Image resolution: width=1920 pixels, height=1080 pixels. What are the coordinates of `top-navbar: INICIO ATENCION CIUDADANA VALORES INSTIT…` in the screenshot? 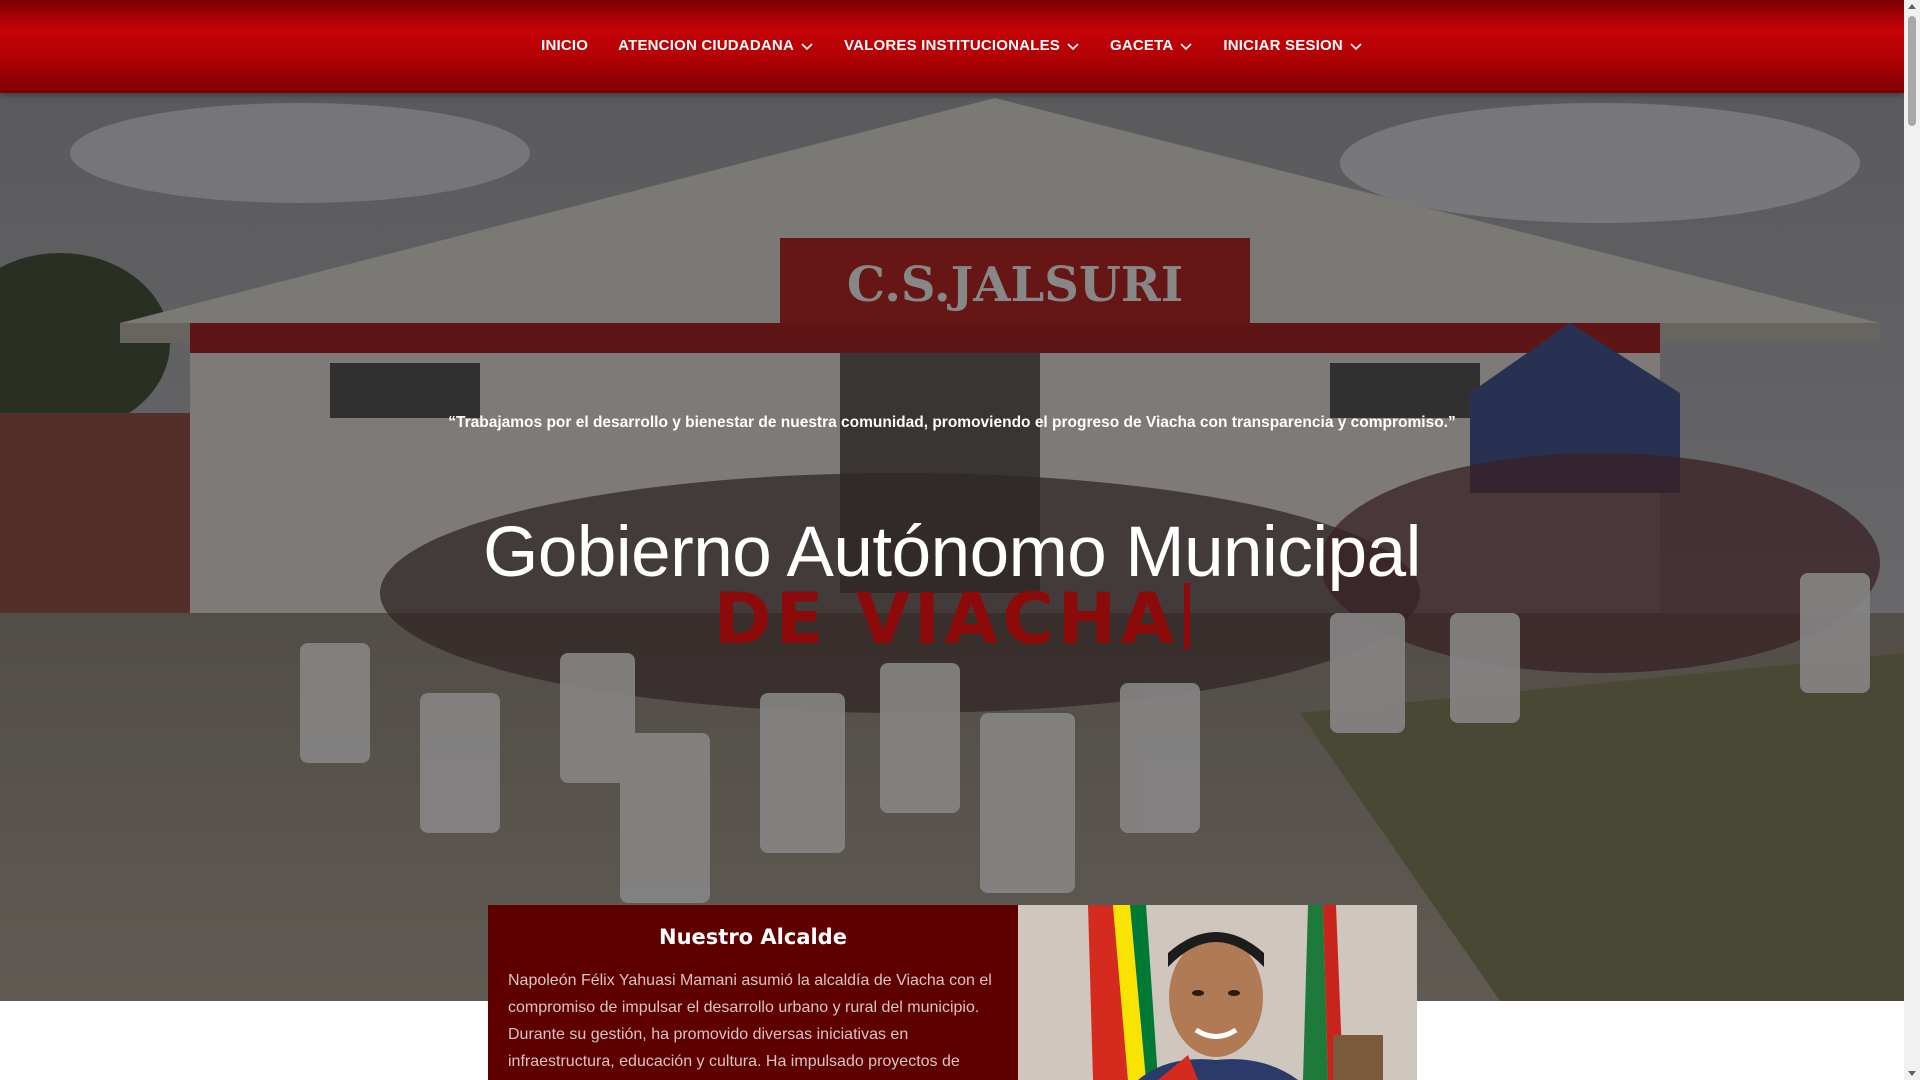 It's located at (952, 46).